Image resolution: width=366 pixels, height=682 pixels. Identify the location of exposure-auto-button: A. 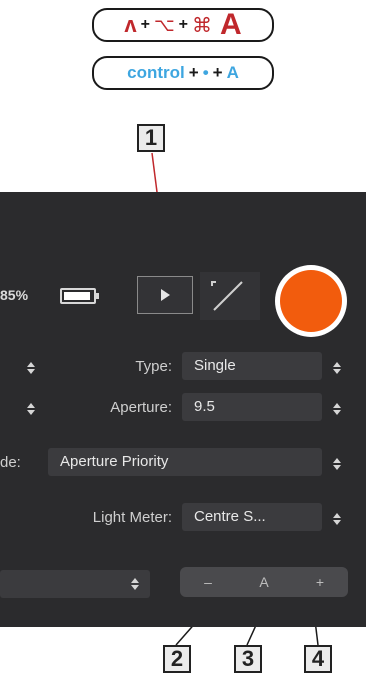
(264, 582).